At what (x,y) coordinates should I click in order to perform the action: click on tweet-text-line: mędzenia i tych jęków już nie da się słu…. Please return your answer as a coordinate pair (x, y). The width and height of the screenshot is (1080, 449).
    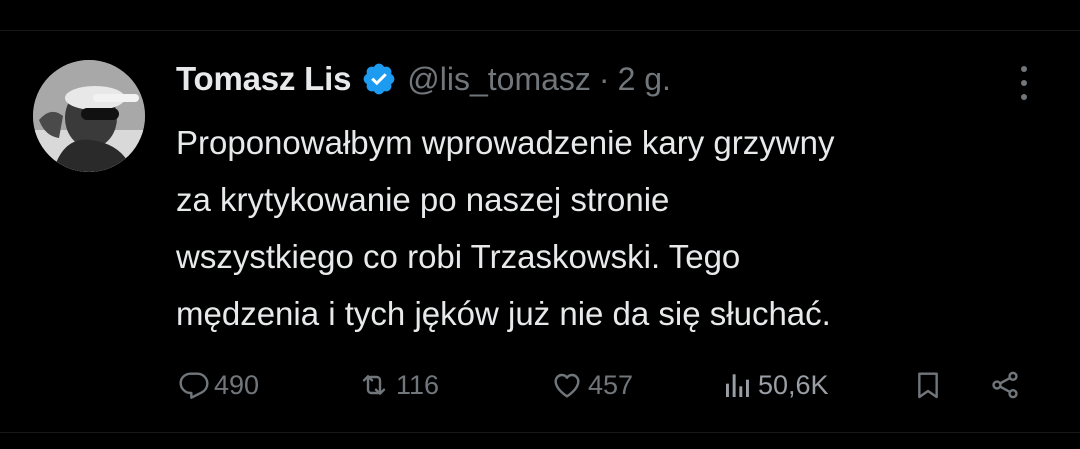
    Looking at the image, I should click on (503, 313).